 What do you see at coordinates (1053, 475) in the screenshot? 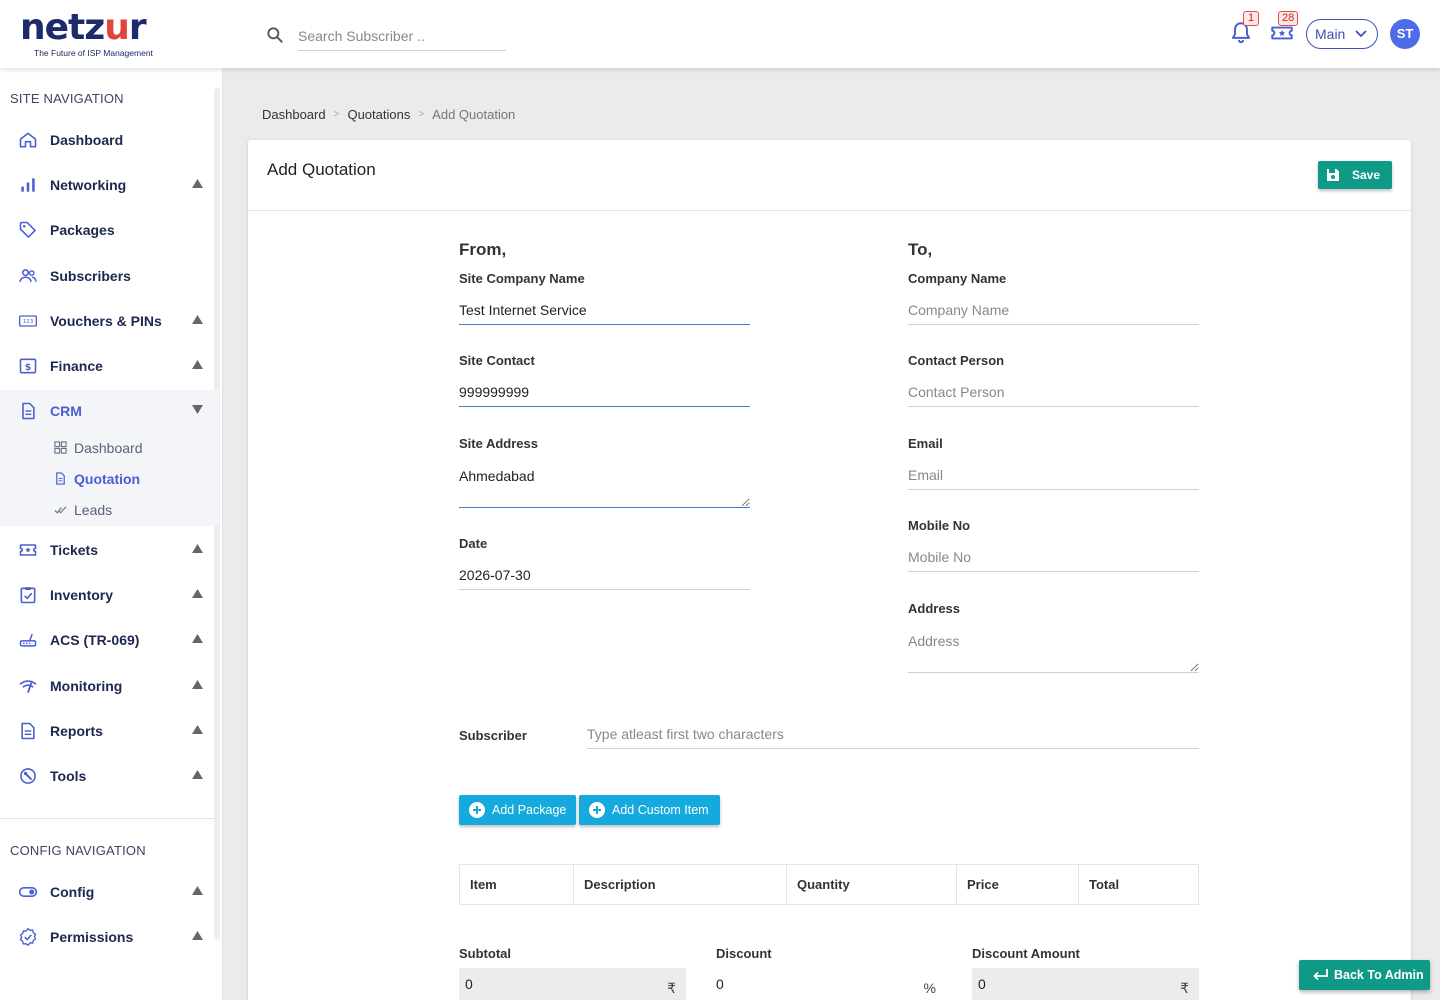
I see `email-input` at bounding box center [1053, 475].